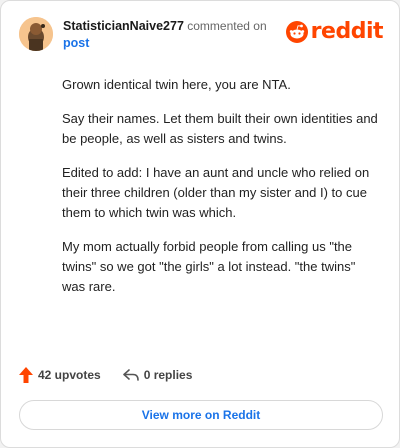 This screenshot has width=400, height=448. I want to click on avatar-icon, so click(36, 34).